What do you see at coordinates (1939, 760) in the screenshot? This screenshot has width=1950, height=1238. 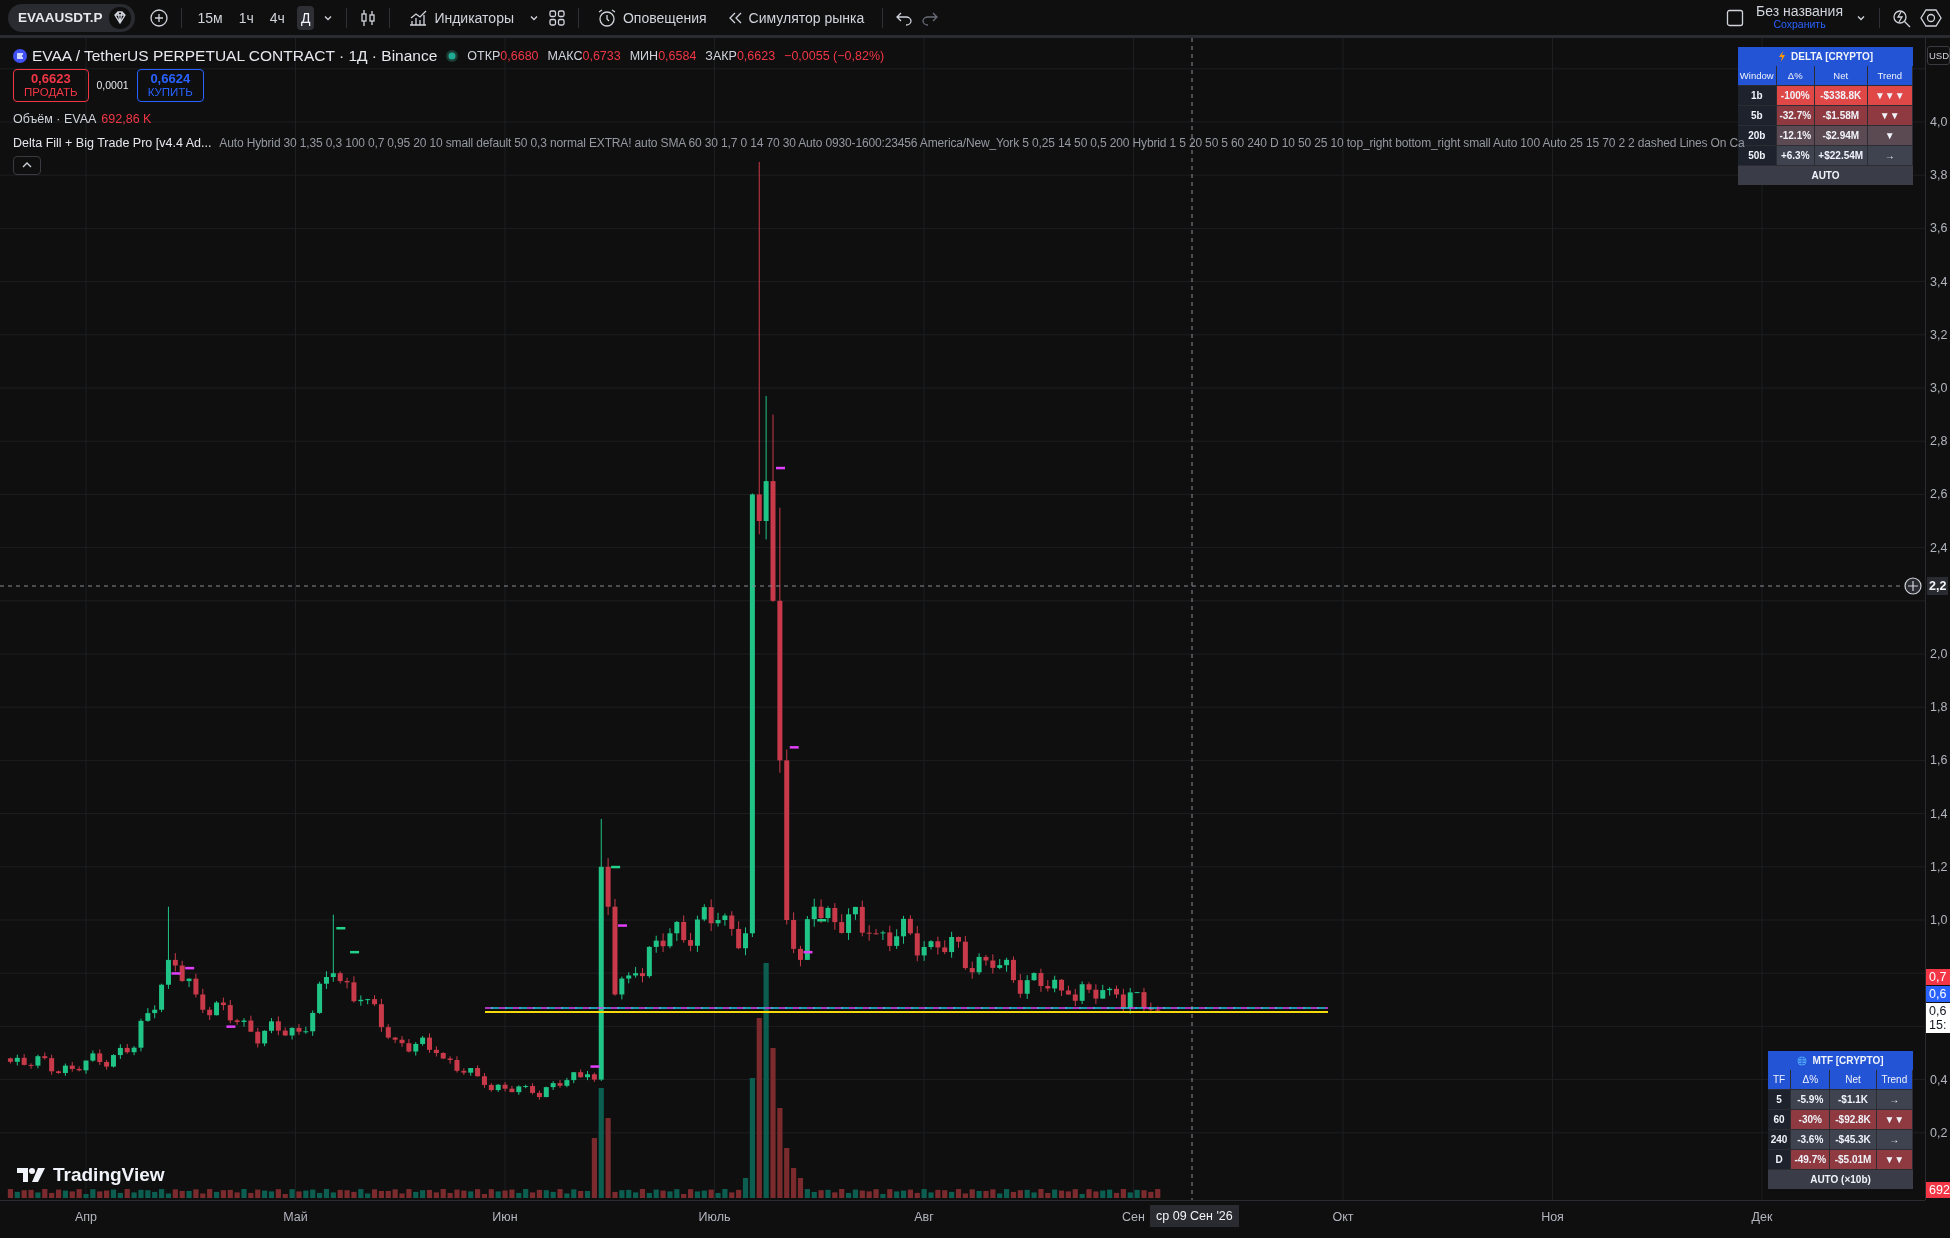 I see `price-tick: 1,6` at bounding box center [1939, 760].